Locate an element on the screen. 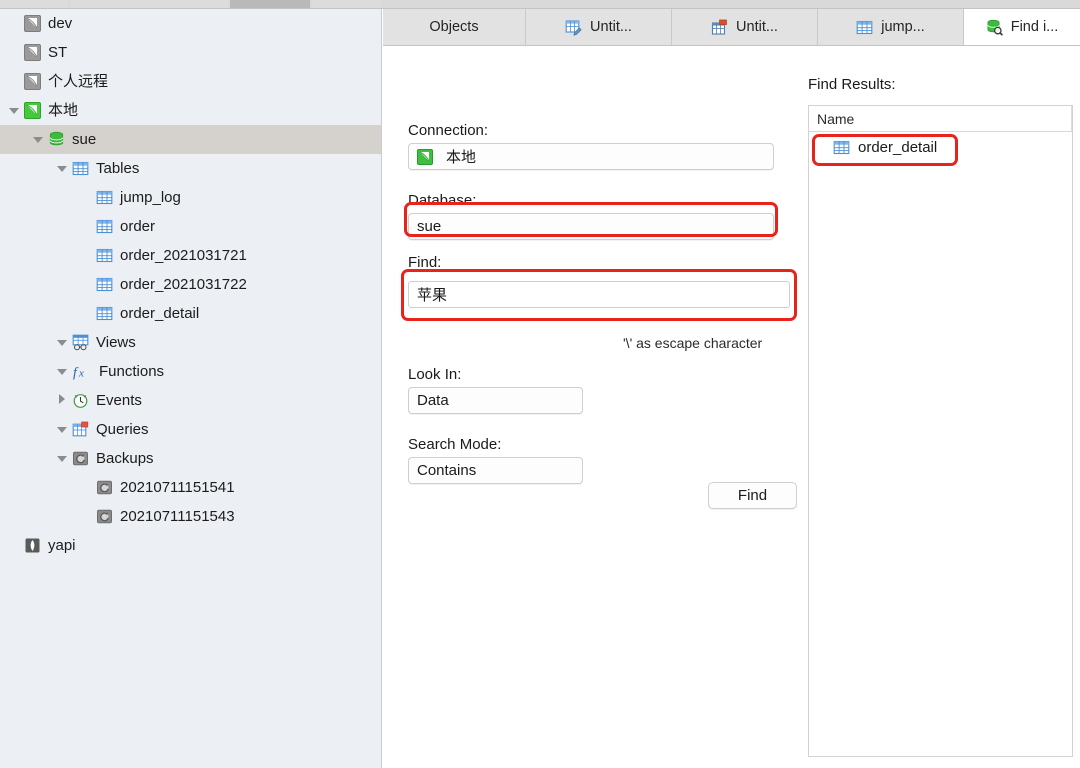  tree-item-events: Events is located at coordinates (190, 400).